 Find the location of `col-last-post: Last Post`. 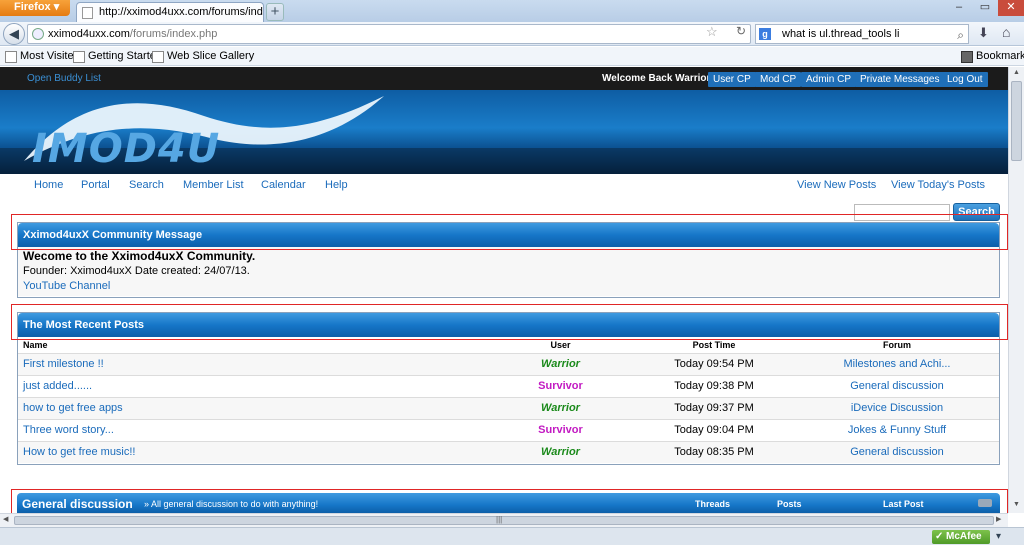

col-last-post: Last Post is located at coordinates (903, 504).